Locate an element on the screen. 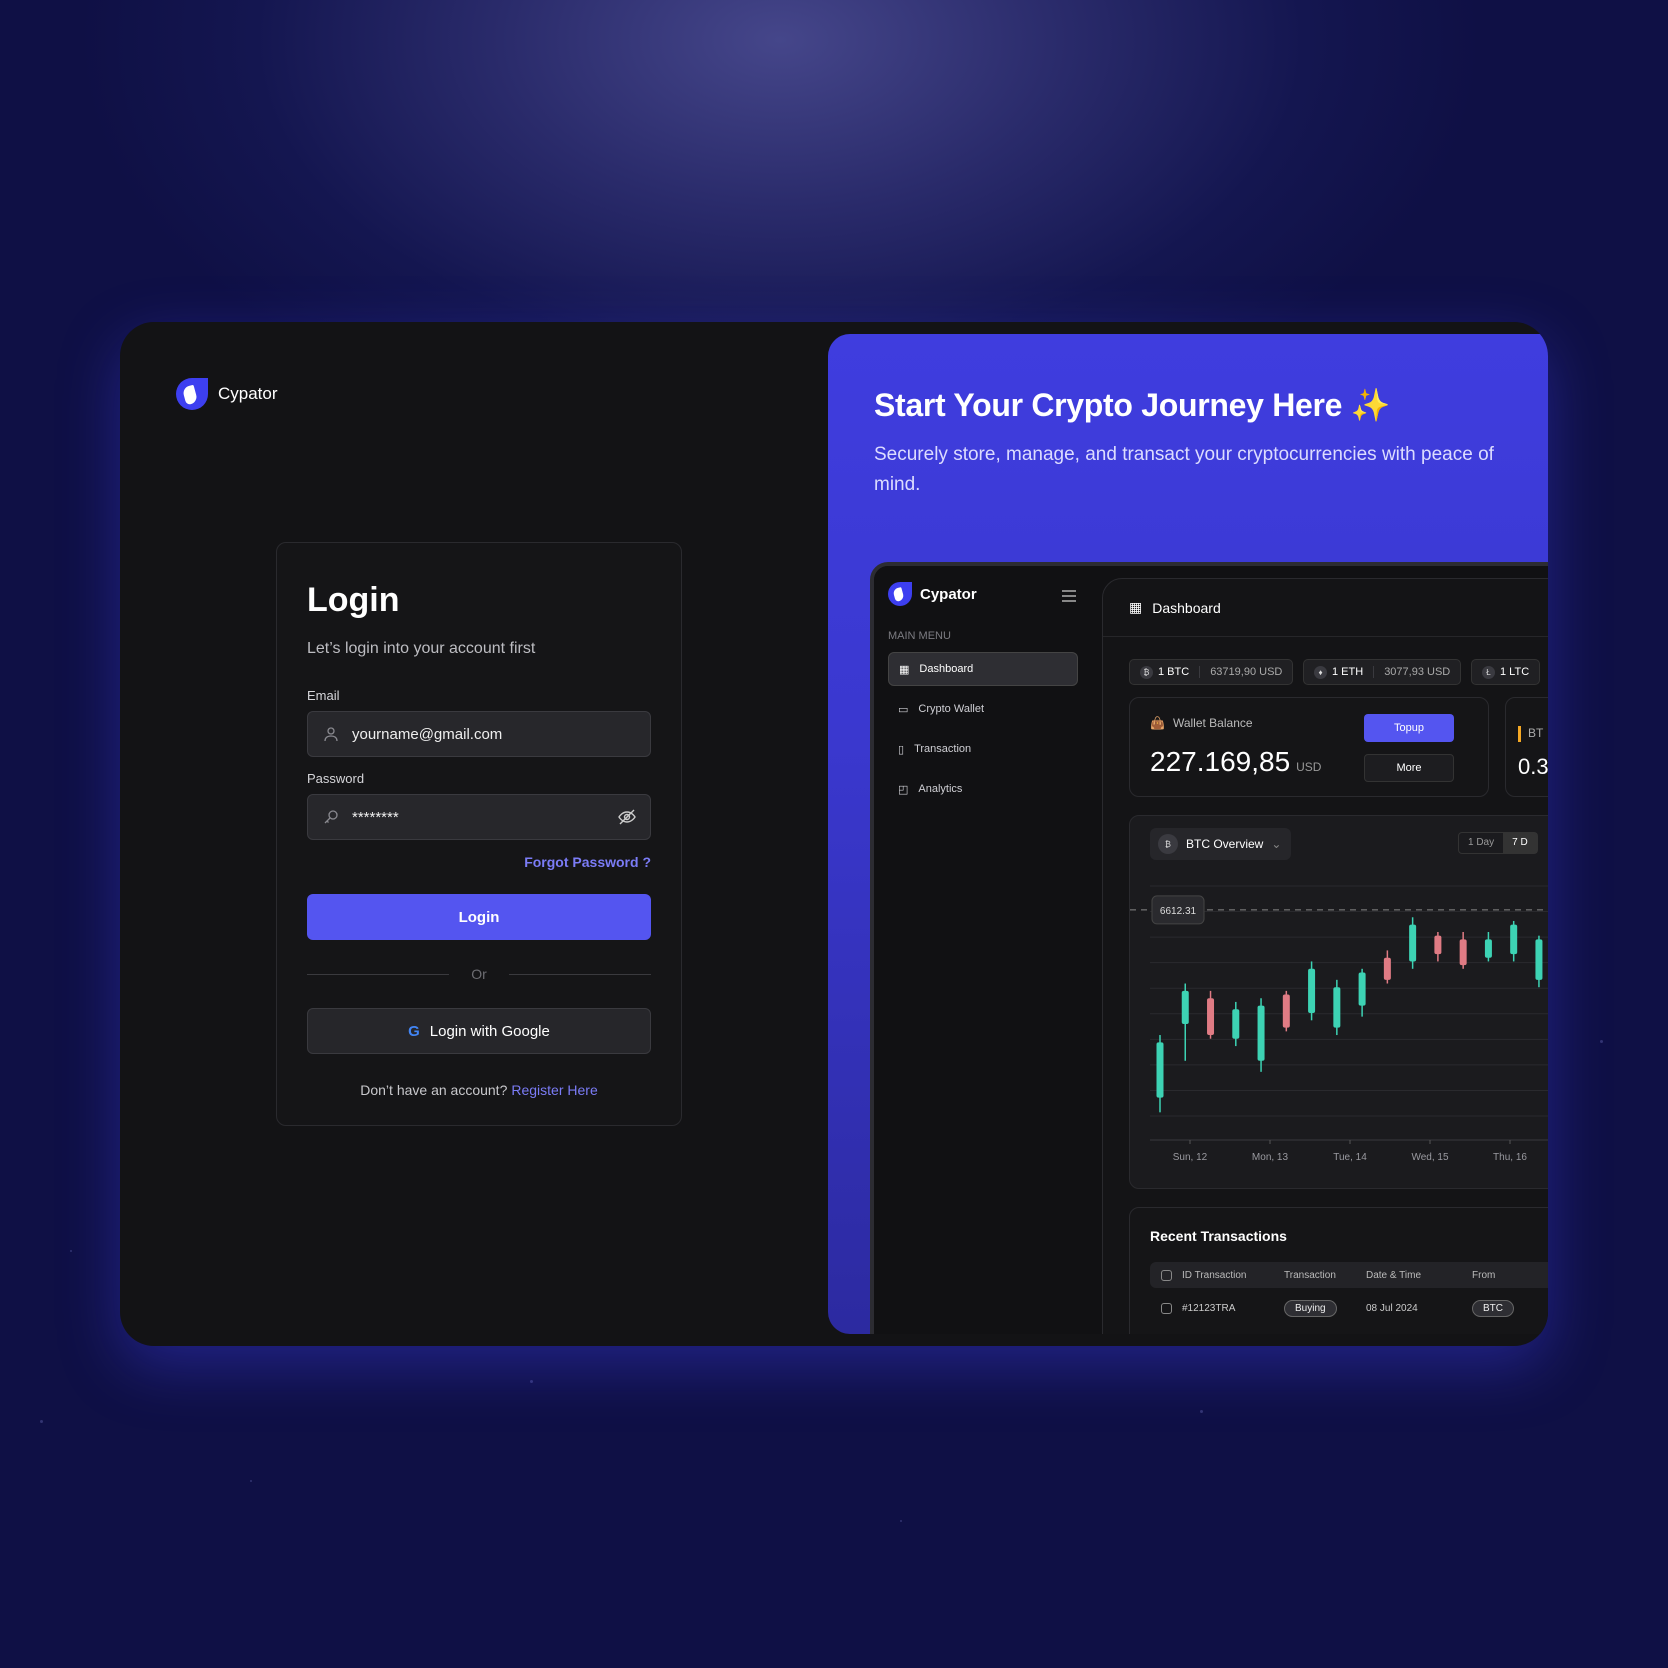 This screenshot has width=1668, height=1668. register-prompt-text: Don’t have an account? is located at coordinates (434, 1090).